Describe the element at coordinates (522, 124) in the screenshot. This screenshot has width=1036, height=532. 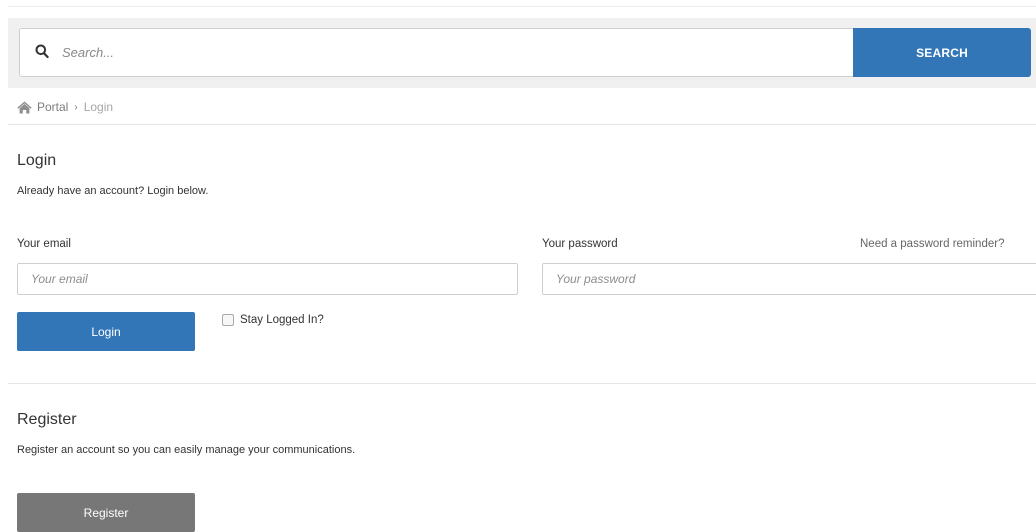
I see `breadcrumb-divider` at that location.